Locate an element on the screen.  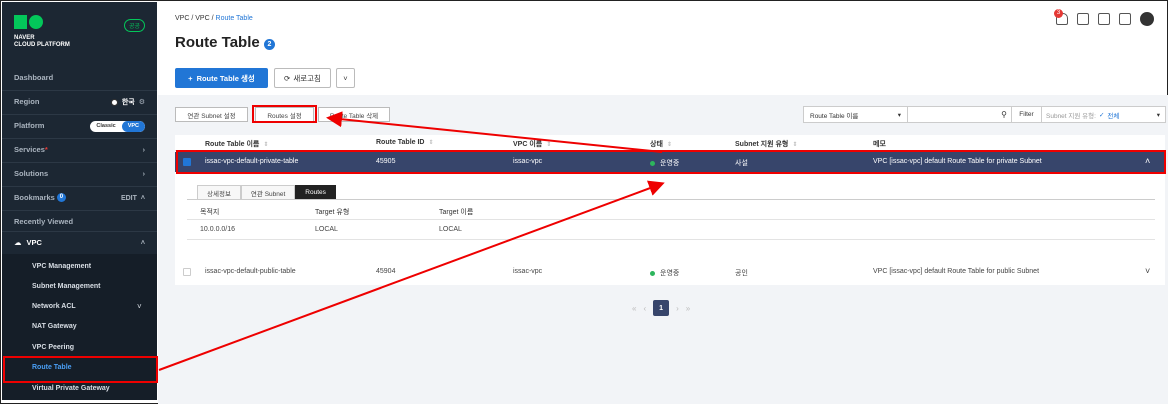
refresh-button: ⟳ 새로고침 is located at coordinates (302, 78).